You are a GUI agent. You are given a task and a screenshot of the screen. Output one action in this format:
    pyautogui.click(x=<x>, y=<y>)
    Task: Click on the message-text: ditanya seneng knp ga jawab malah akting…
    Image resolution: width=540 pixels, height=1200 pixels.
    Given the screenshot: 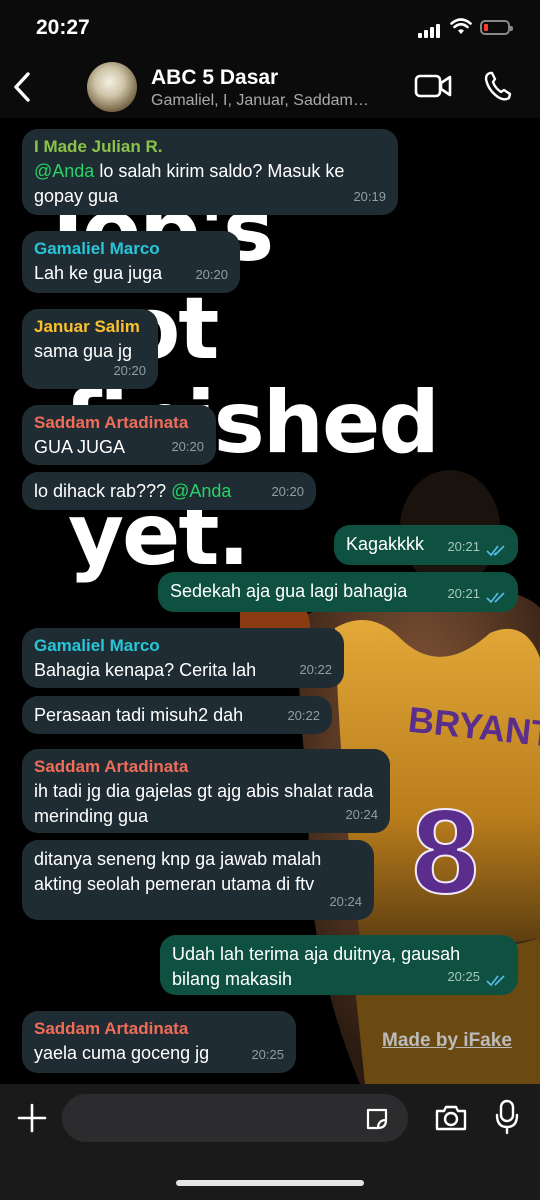 What is the action you would take?
    pyautogui.click(x=178, y=871)
    